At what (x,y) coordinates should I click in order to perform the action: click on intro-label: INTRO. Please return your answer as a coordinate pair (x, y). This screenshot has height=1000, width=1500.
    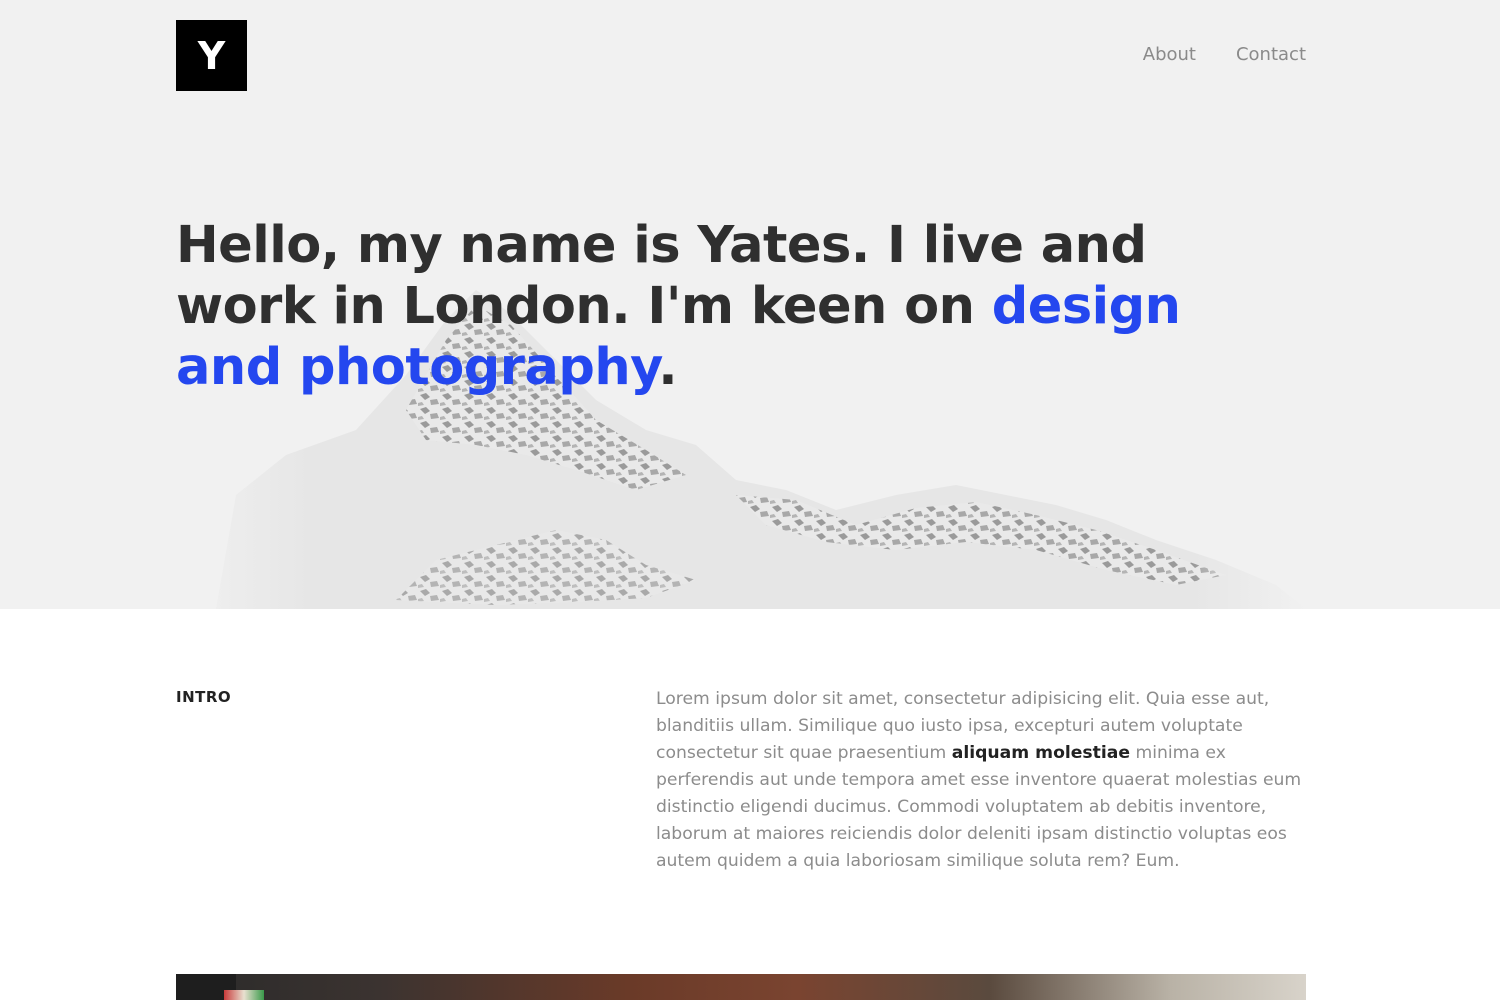
    Looking at the image, I should click on (204, 697).